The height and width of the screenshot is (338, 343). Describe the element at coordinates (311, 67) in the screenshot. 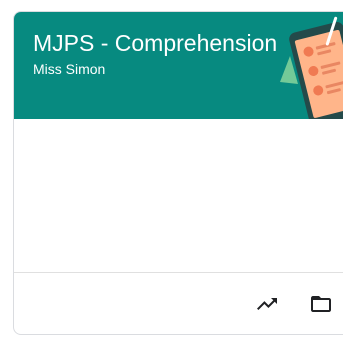

I see `tablet-reading-illustration` at that location.